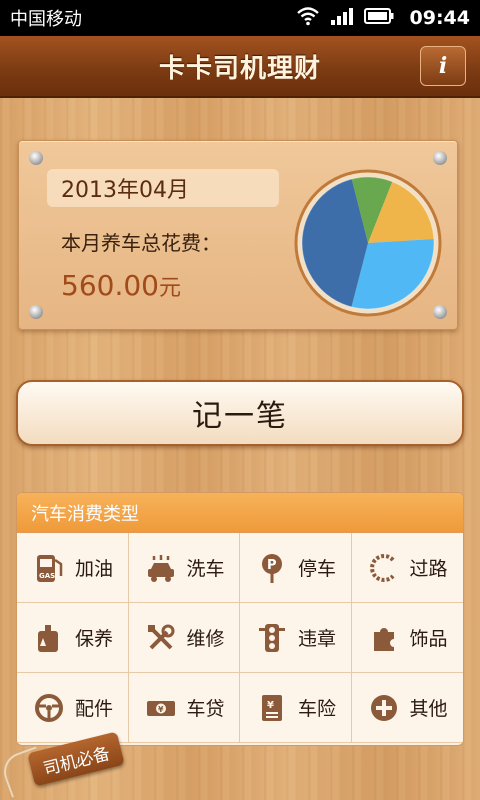 This screenshot has height=800, width=480. I want to click on oil-can-icon, so click(49, 638).